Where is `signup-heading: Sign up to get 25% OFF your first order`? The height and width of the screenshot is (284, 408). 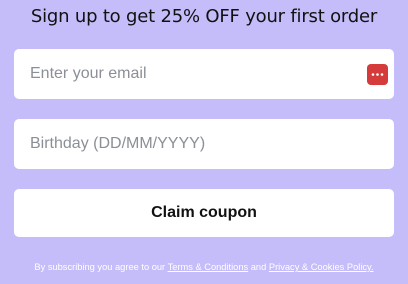 signup-heading: Sign up to get 25% OFF your first order is located at coordinates (204, 16).